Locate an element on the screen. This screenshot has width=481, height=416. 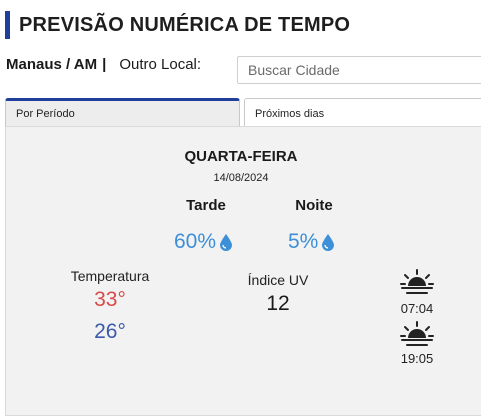
afternoon-rain-value: 60% is located at coordinates (195, 241).